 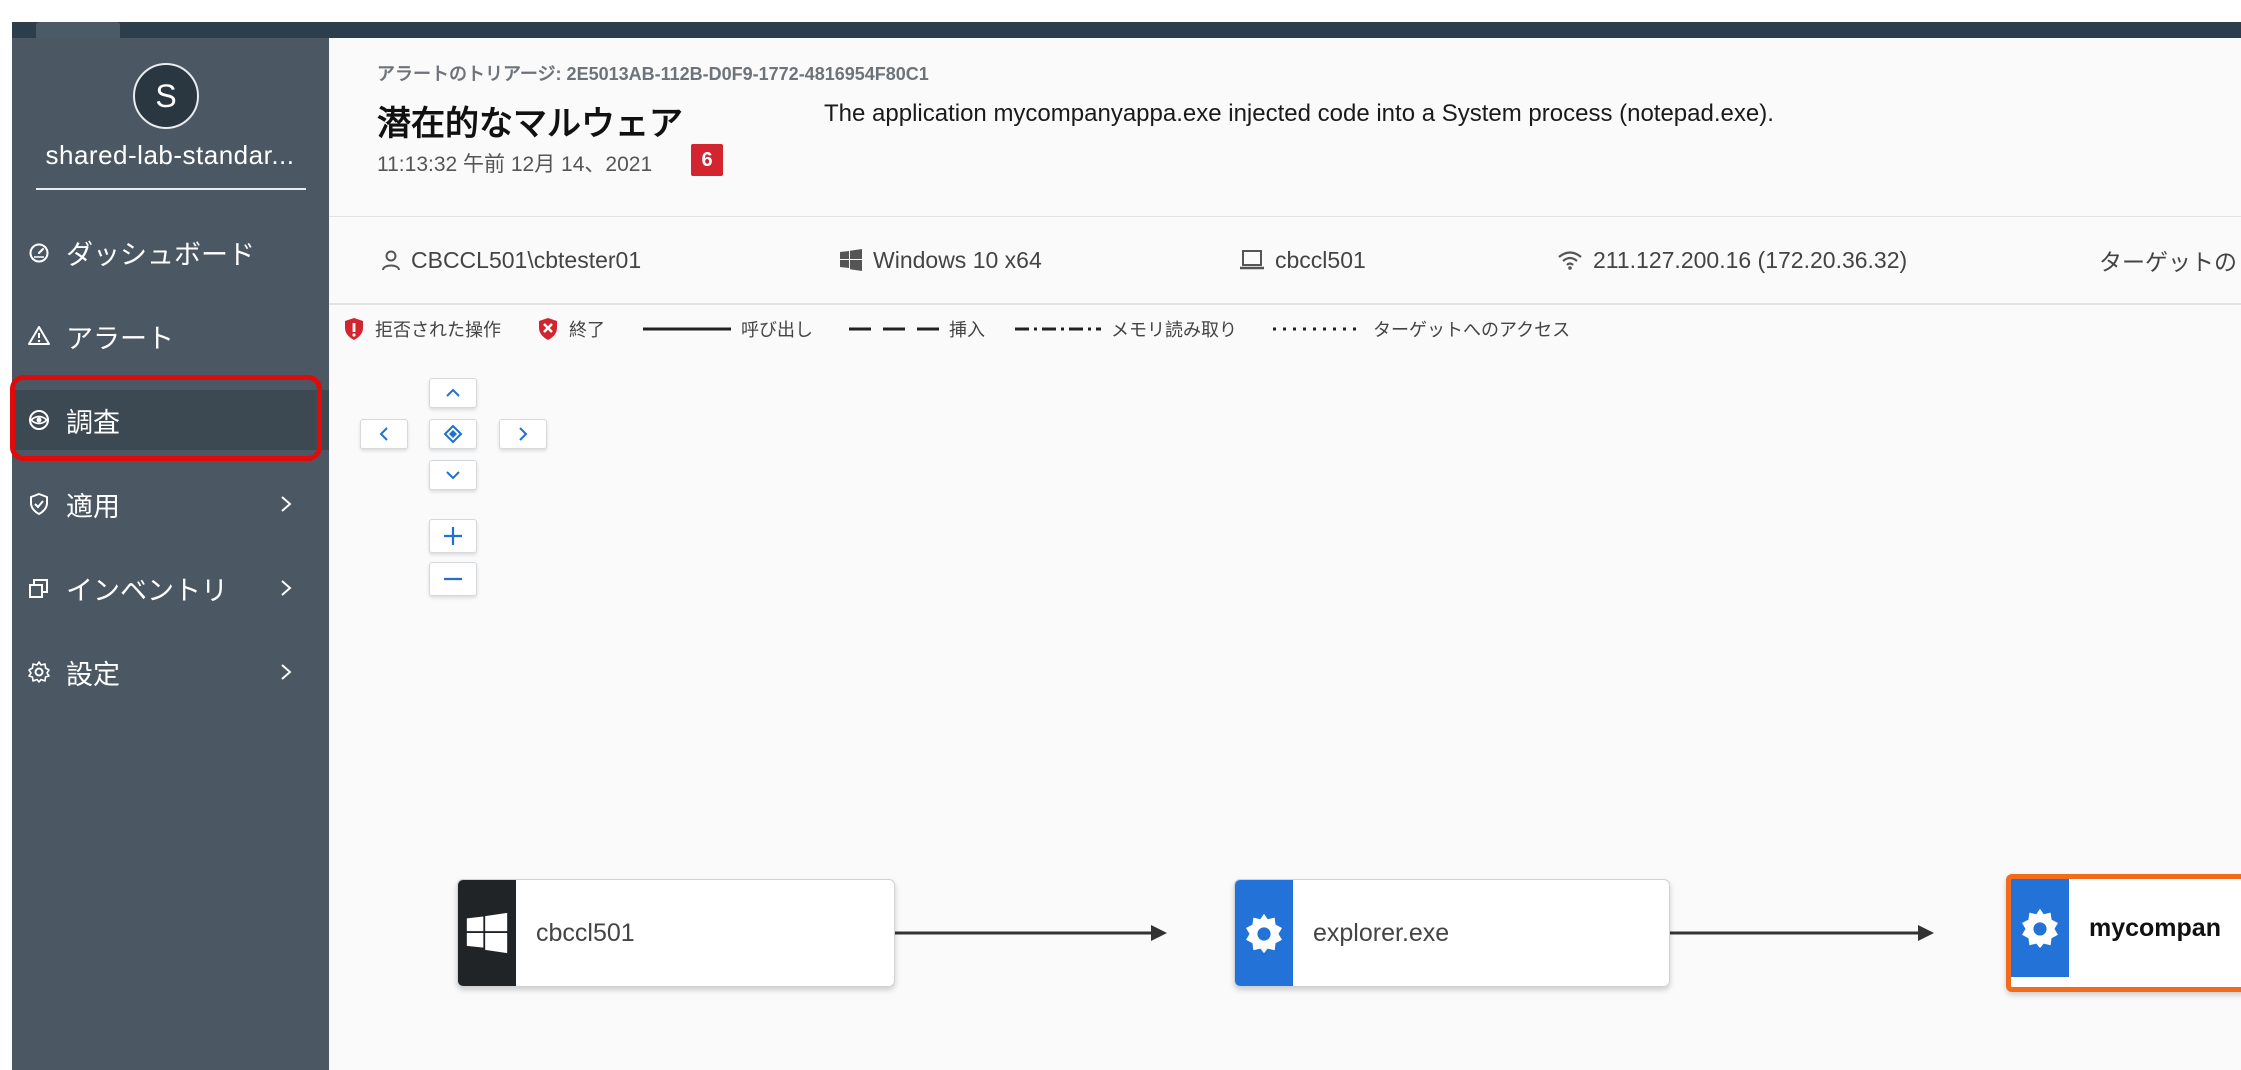 What do you see at coordinates (39, 420) in the screenshot?
I see `investigate-eye-icon` at bounding box center [39, 420].